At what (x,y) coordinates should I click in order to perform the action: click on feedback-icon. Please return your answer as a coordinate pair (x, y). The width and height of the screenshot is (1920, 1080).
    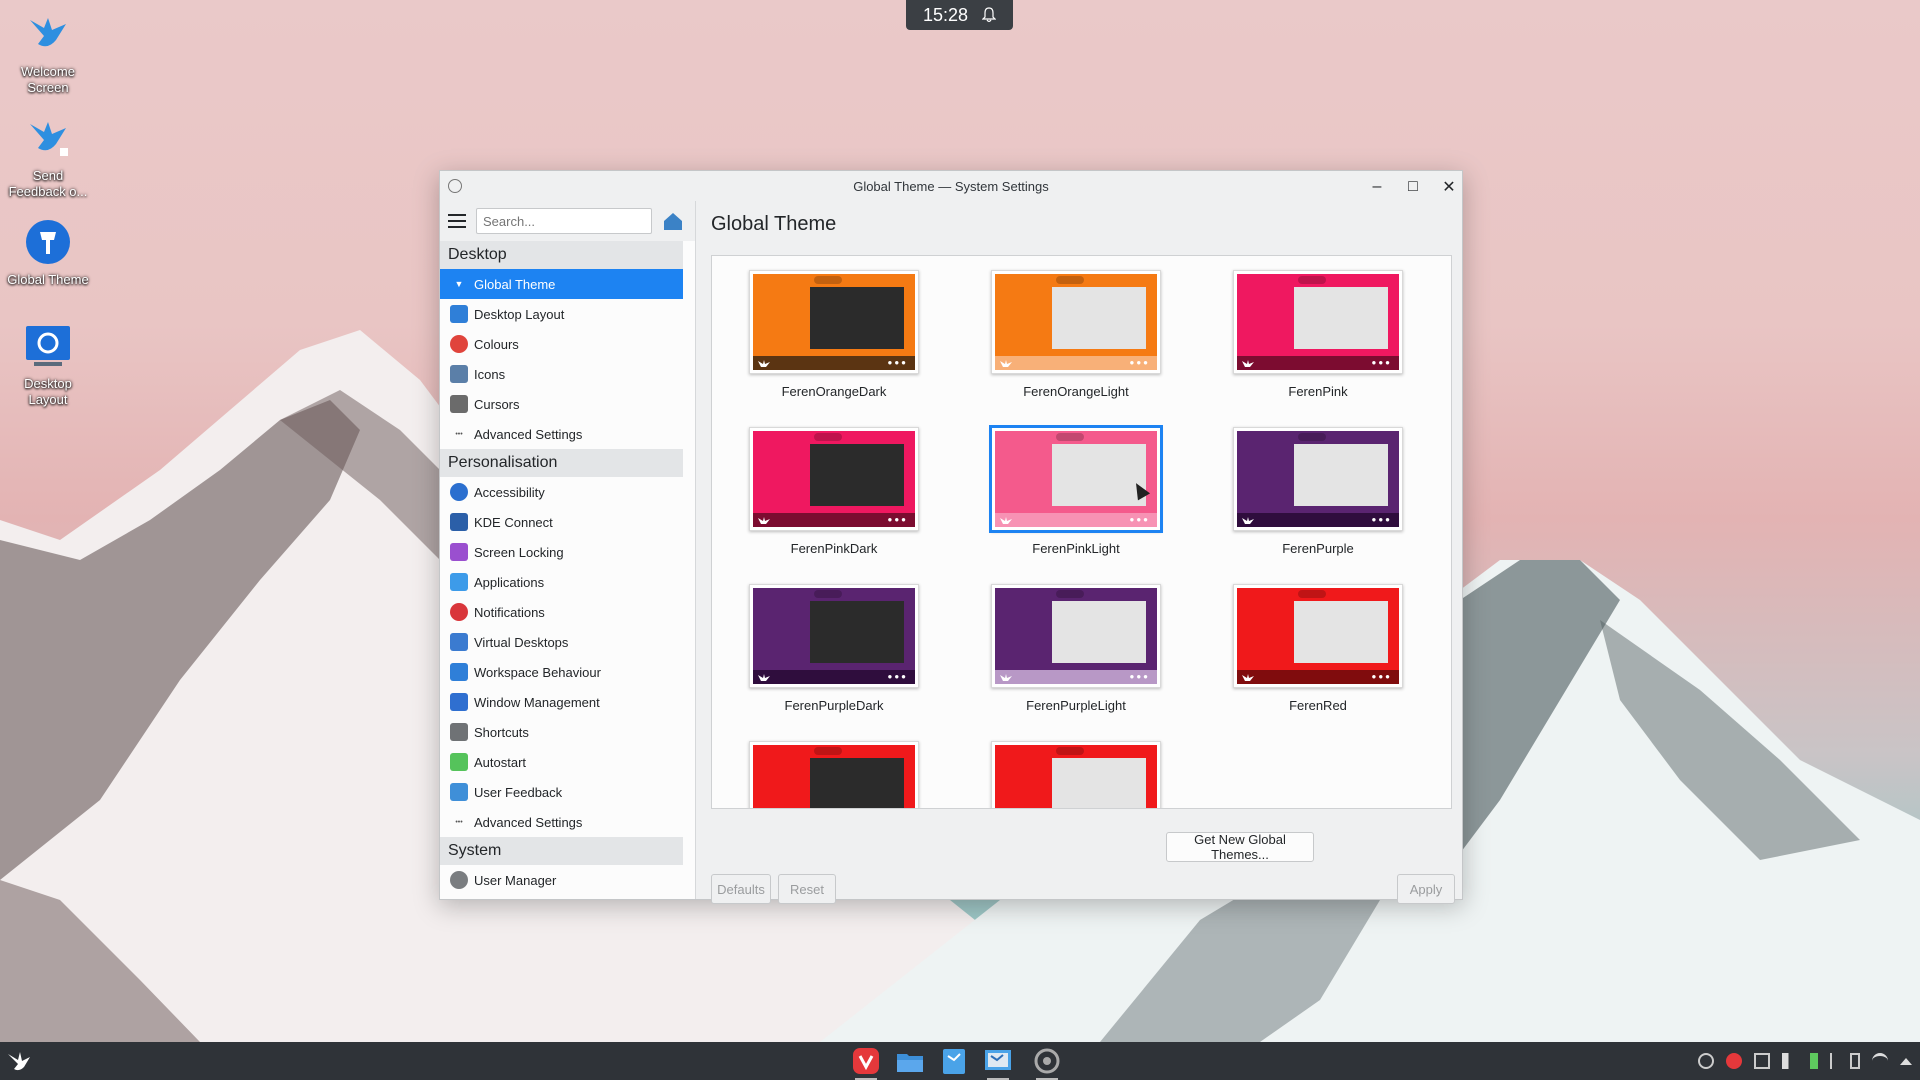
    Looking at the image, I should click on (459, 792).